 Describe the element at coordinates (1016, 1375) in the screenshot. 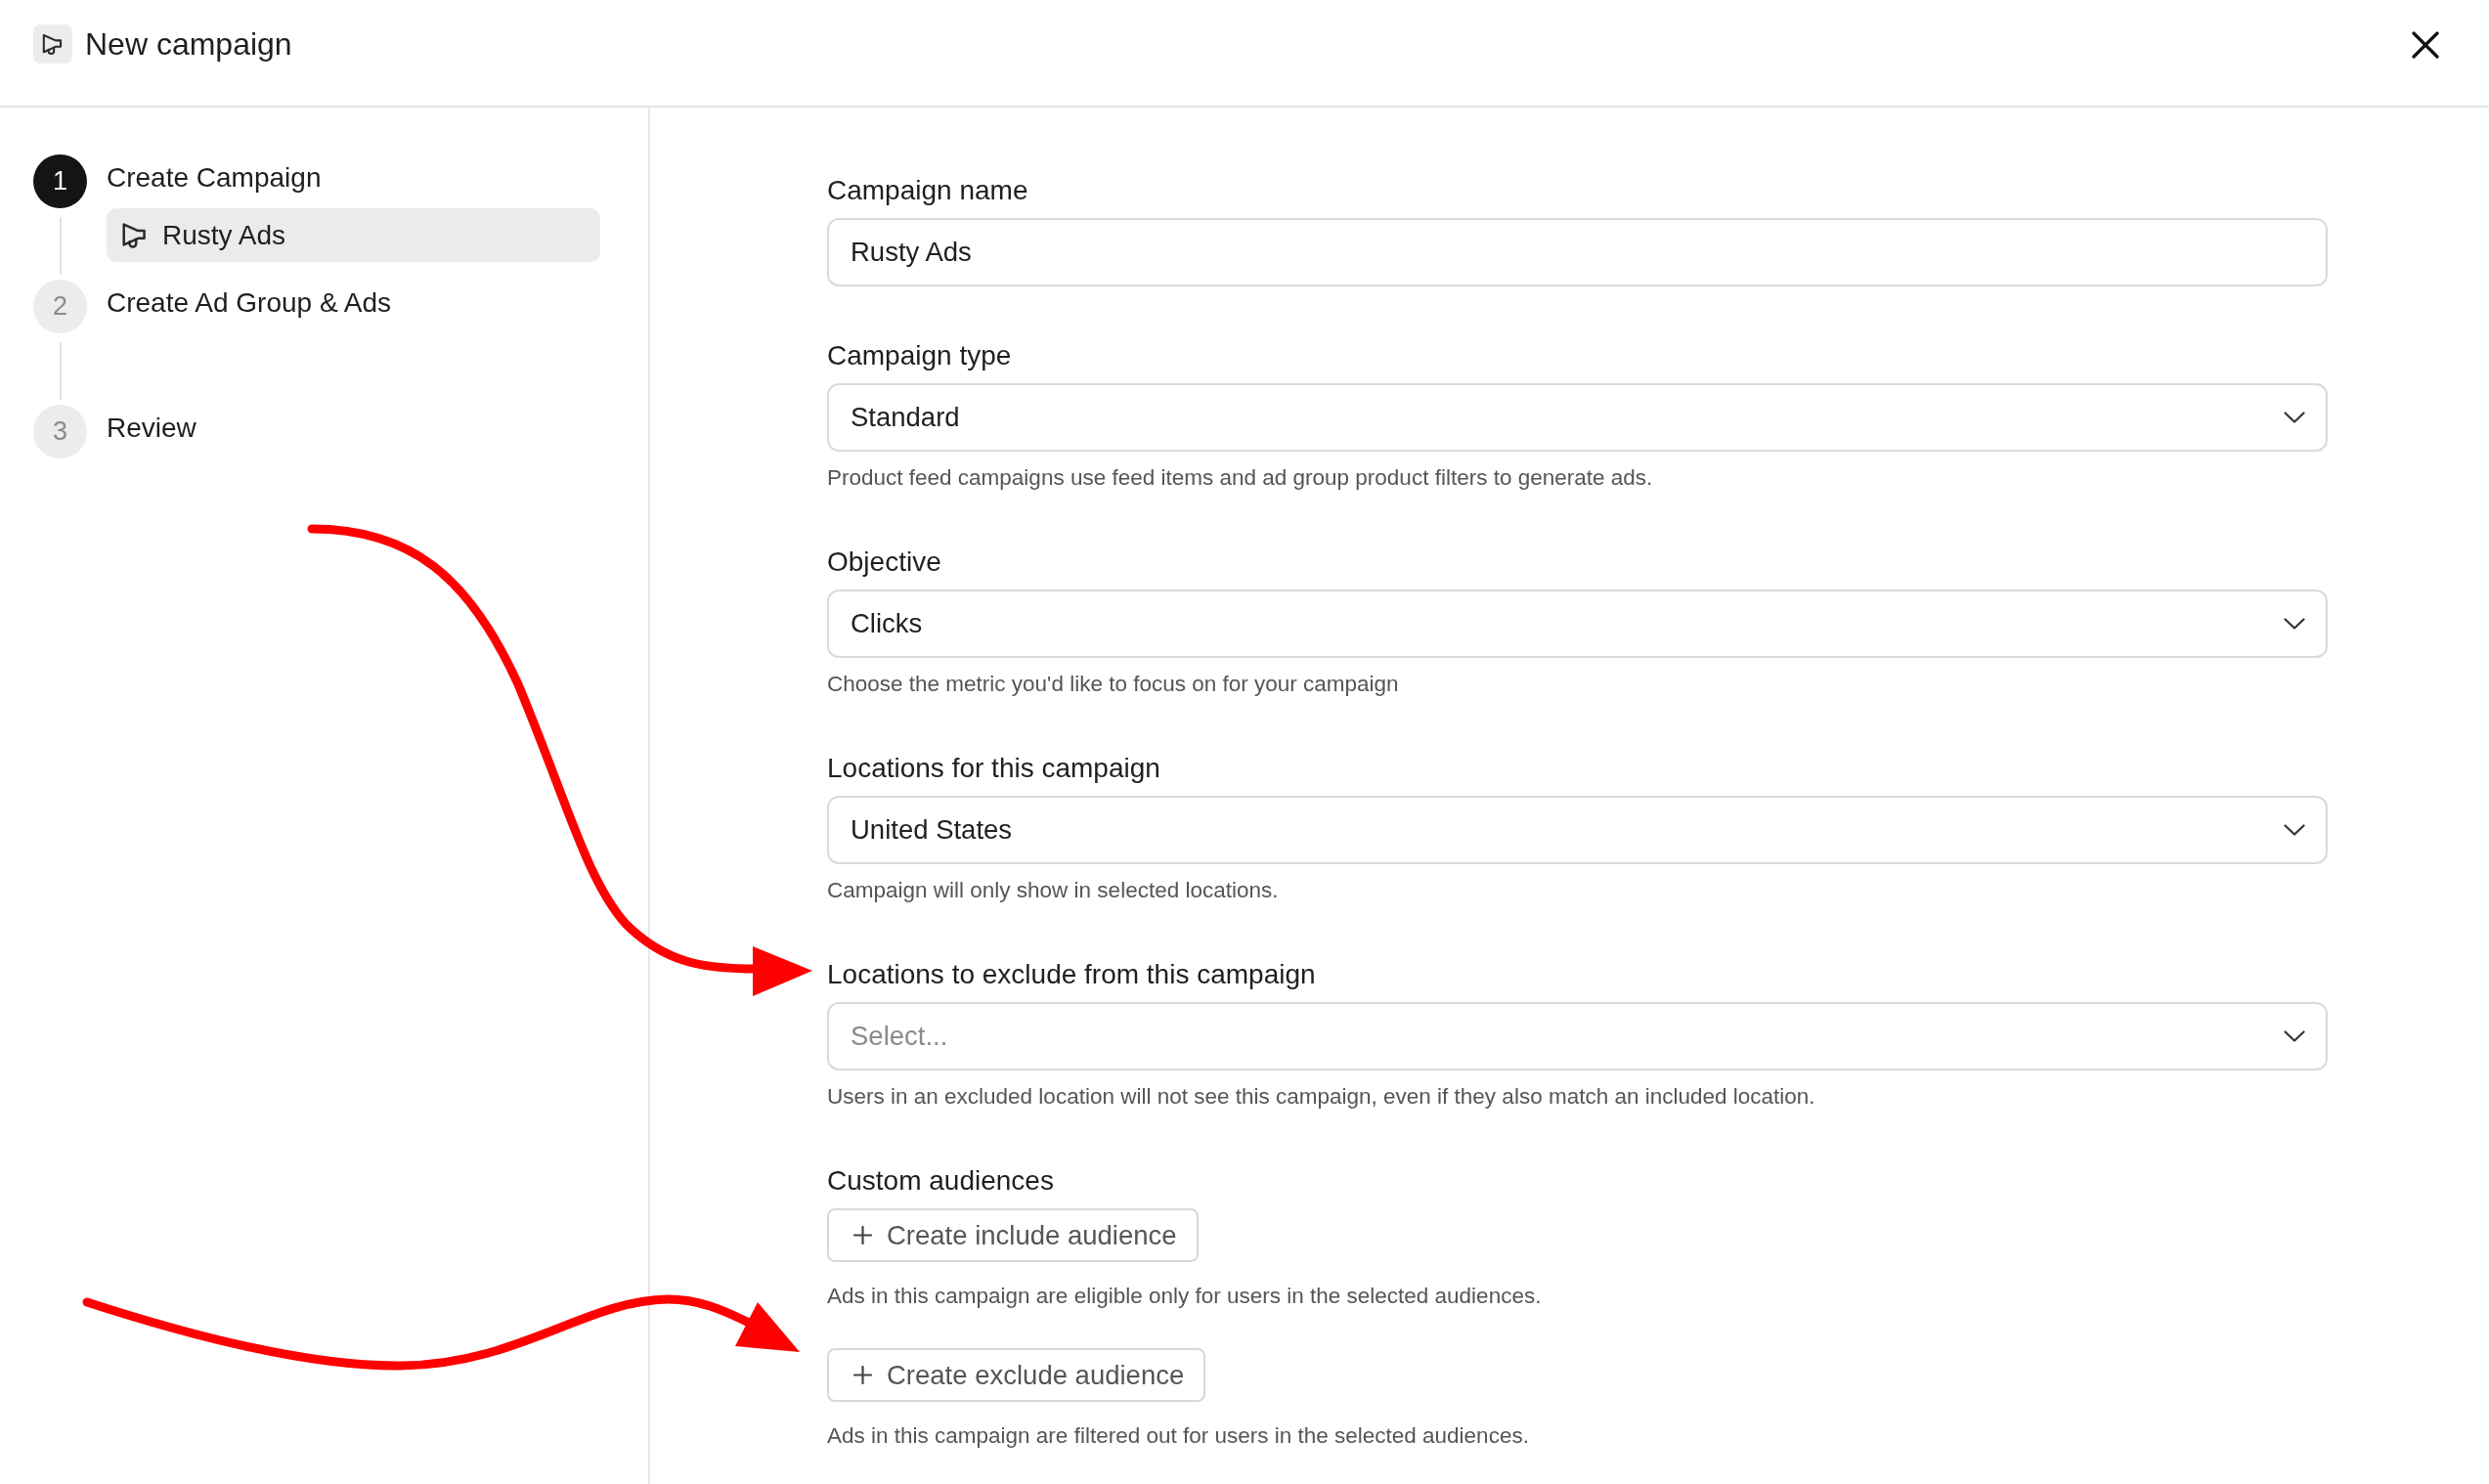

I see `add-audience-button: Create exclude audience` at that location.